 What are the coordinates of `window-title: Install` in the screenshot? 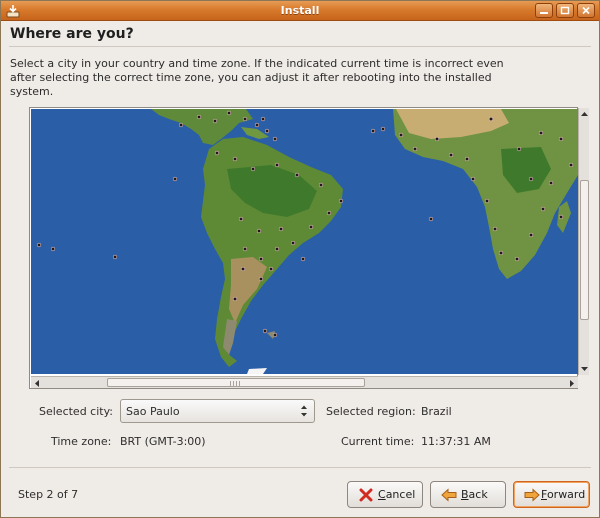 It's located at (300, 10).